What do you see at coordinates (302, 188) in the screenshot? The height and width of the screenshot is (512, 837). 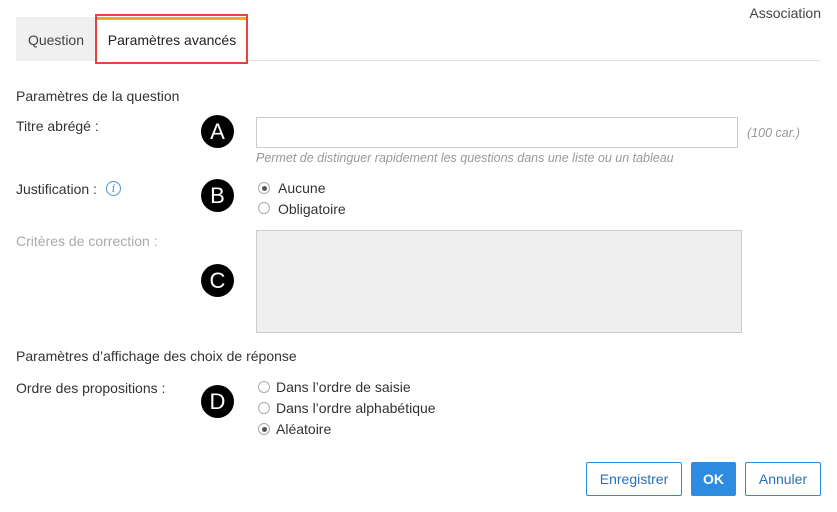 I see `radio-label-aucune: Aucune` at bounding box center [302, 188].